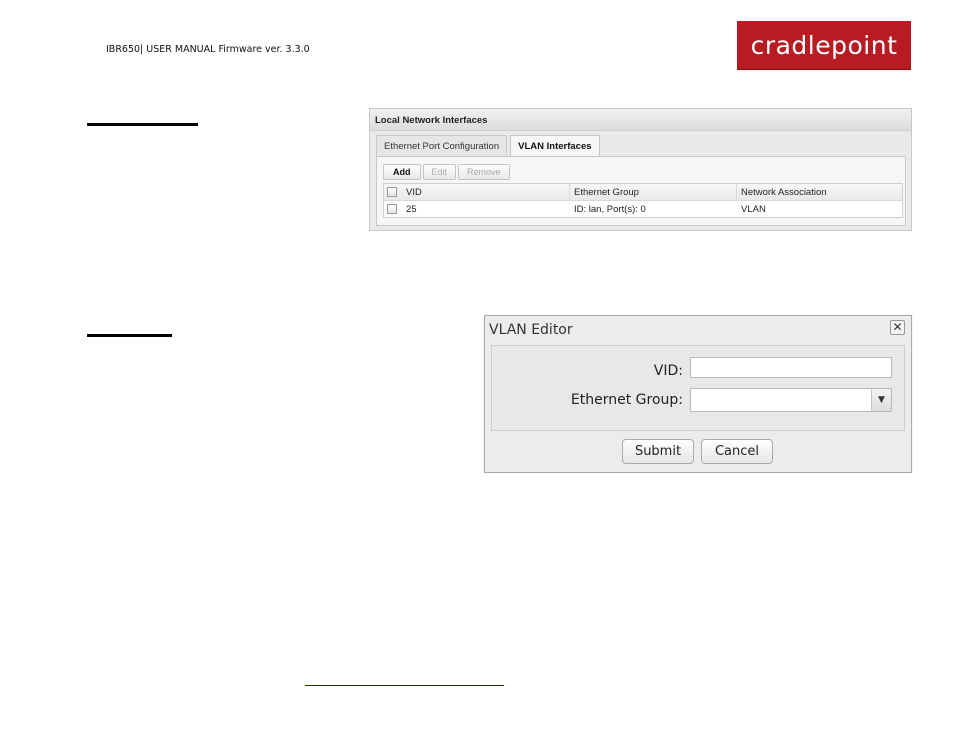 The width and height of the screenshot is (954, 738). What do you see at coordinates (208, 49) in the screenshot?
I see `manual-header: IBR650| USER MANUAL Firmware ver. 3.3.0` at bounding box center [208, 49].